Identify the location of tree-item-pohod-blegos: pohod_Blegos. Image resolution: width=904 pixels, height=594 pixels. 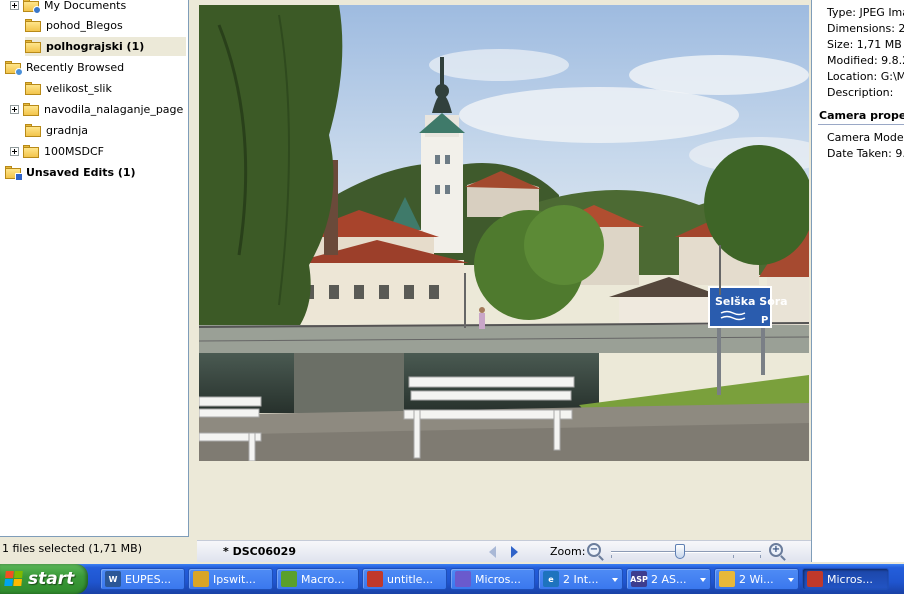
(105, 25).